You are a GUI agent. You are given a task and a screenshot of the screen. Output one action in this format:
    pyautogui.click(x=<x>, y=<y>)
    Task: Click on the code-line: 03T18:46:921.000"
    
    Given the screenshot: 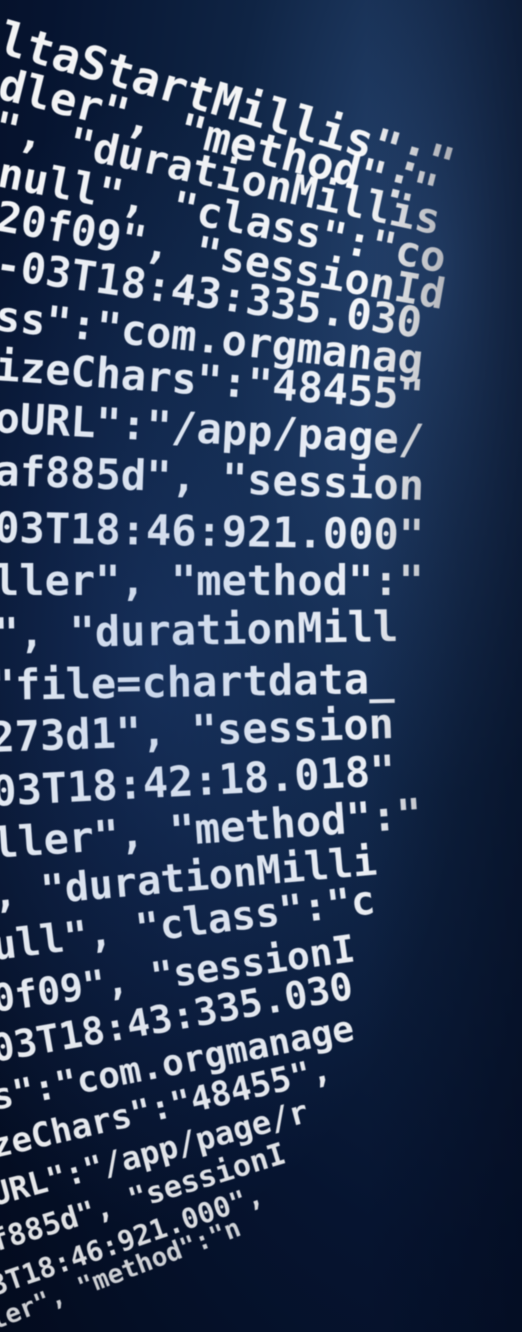 What is the action you would take?
    pyautogui.click(x=212, y=531)
    